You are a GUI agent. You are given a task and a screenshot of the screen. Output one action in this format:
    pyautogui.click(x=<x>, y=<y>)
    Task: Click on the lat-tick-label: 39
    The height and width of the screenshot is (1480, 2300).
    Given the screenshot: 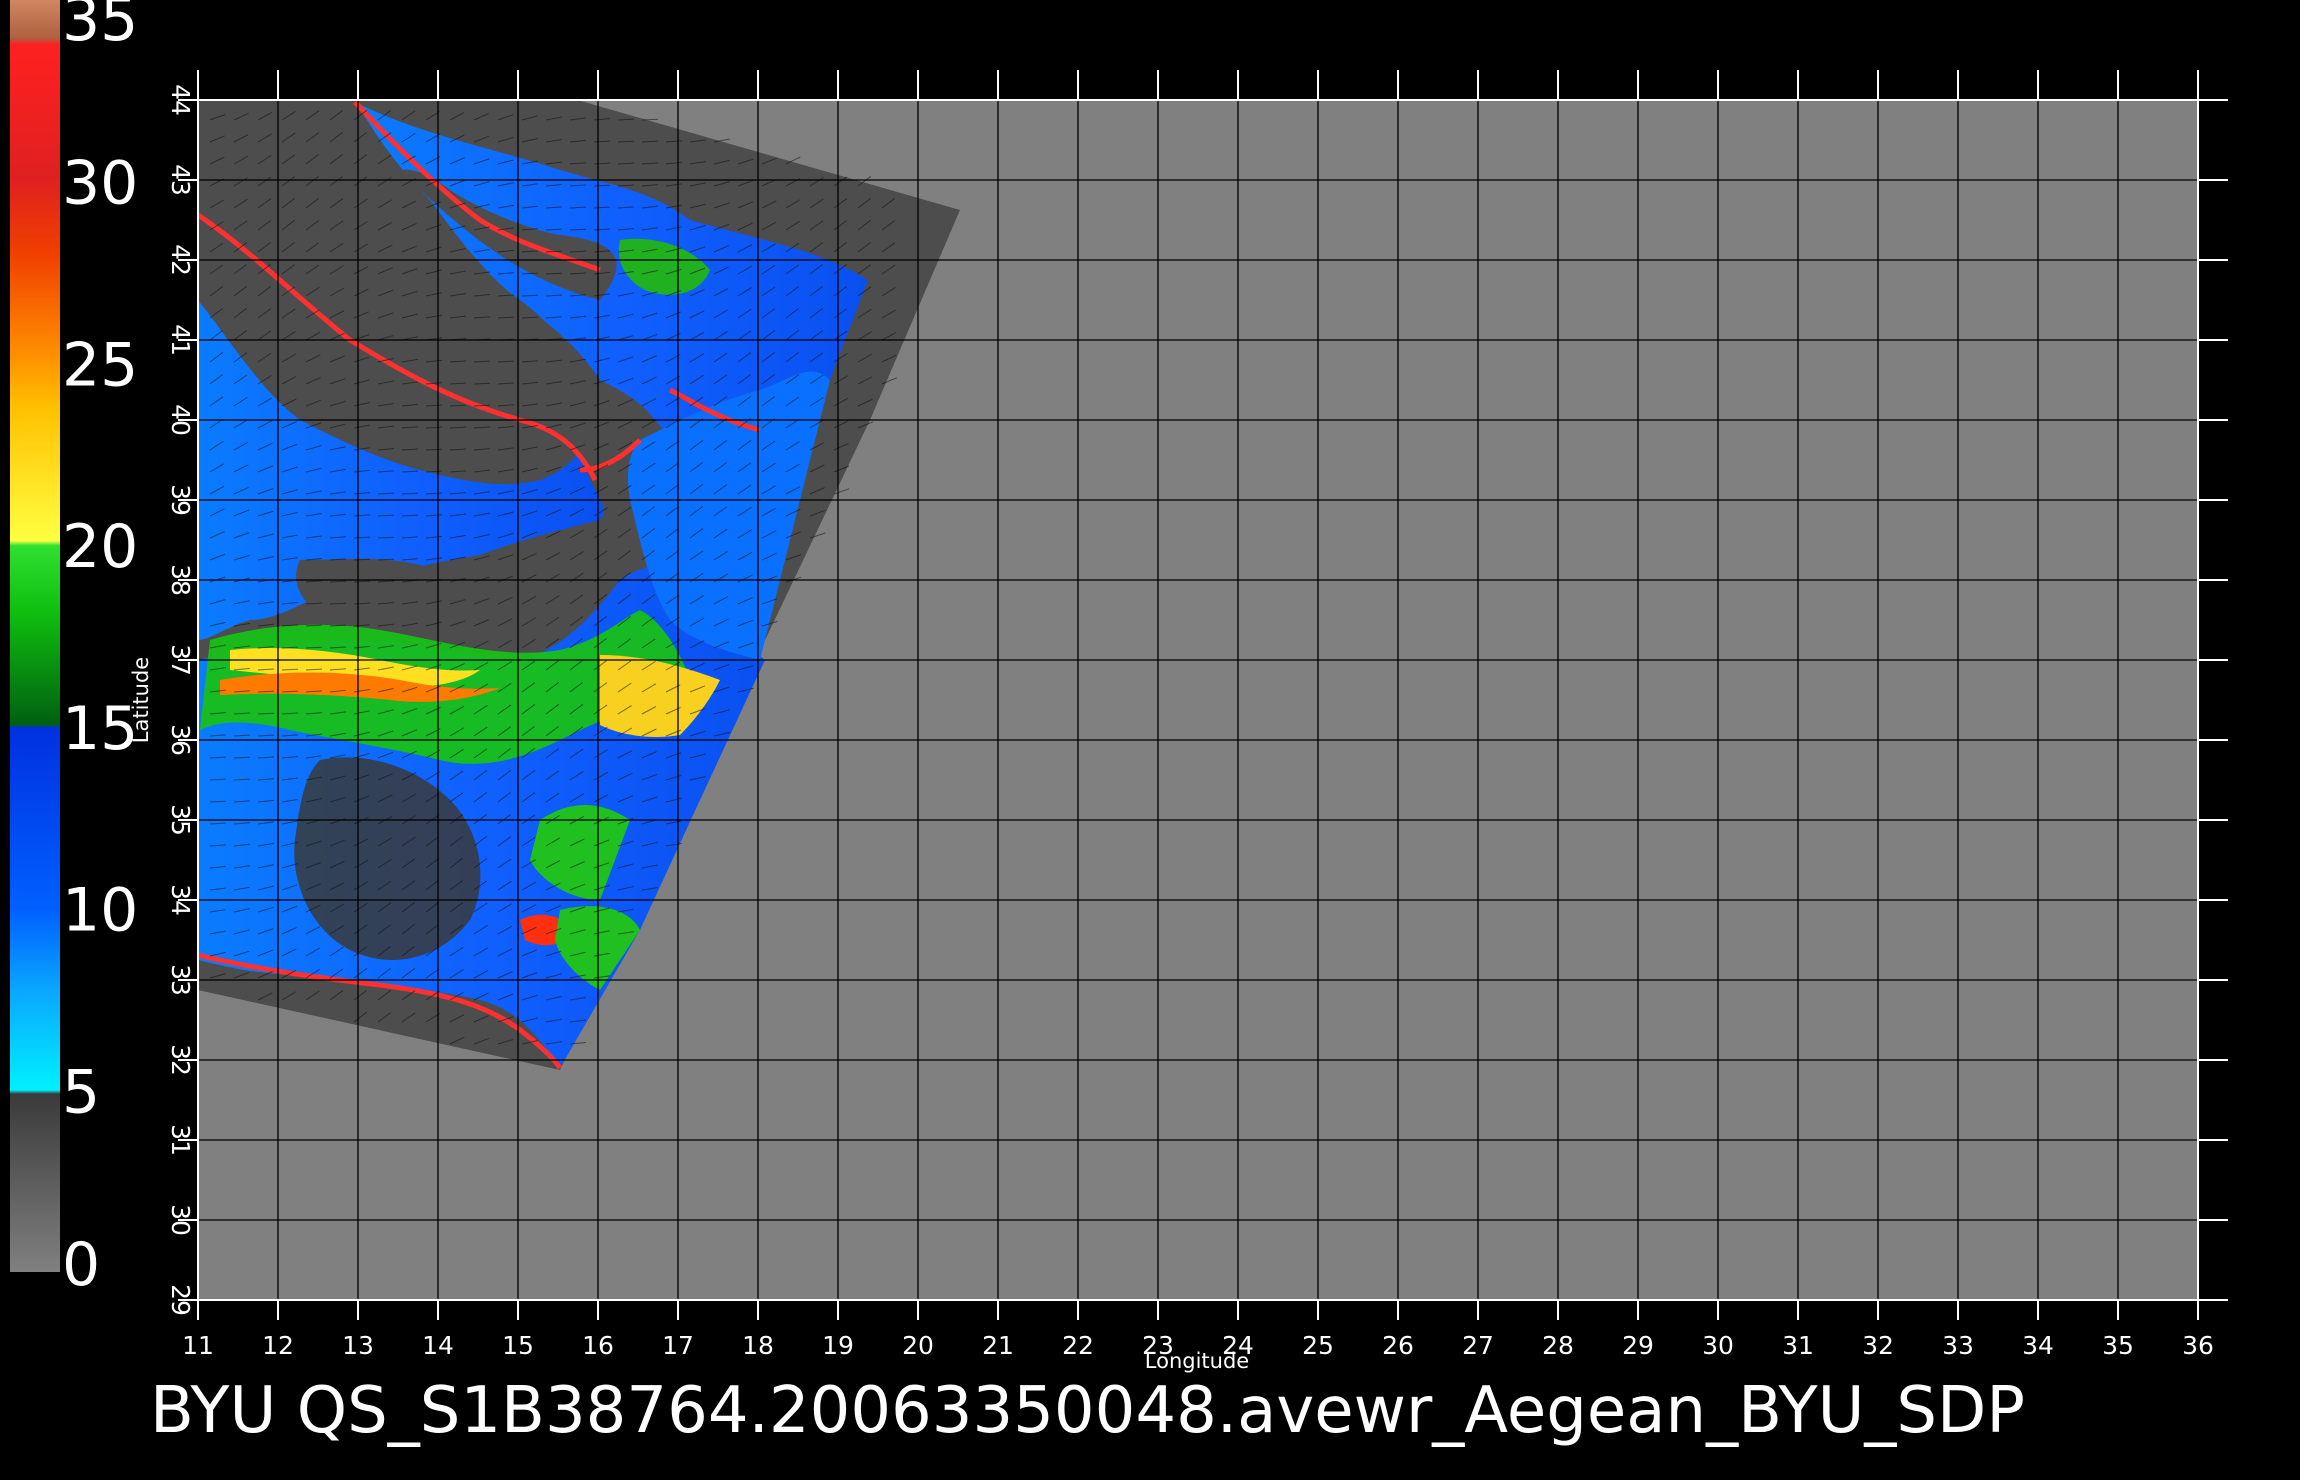 What is the action you would take?
    pyautogui.click(x=180, y=500)
    